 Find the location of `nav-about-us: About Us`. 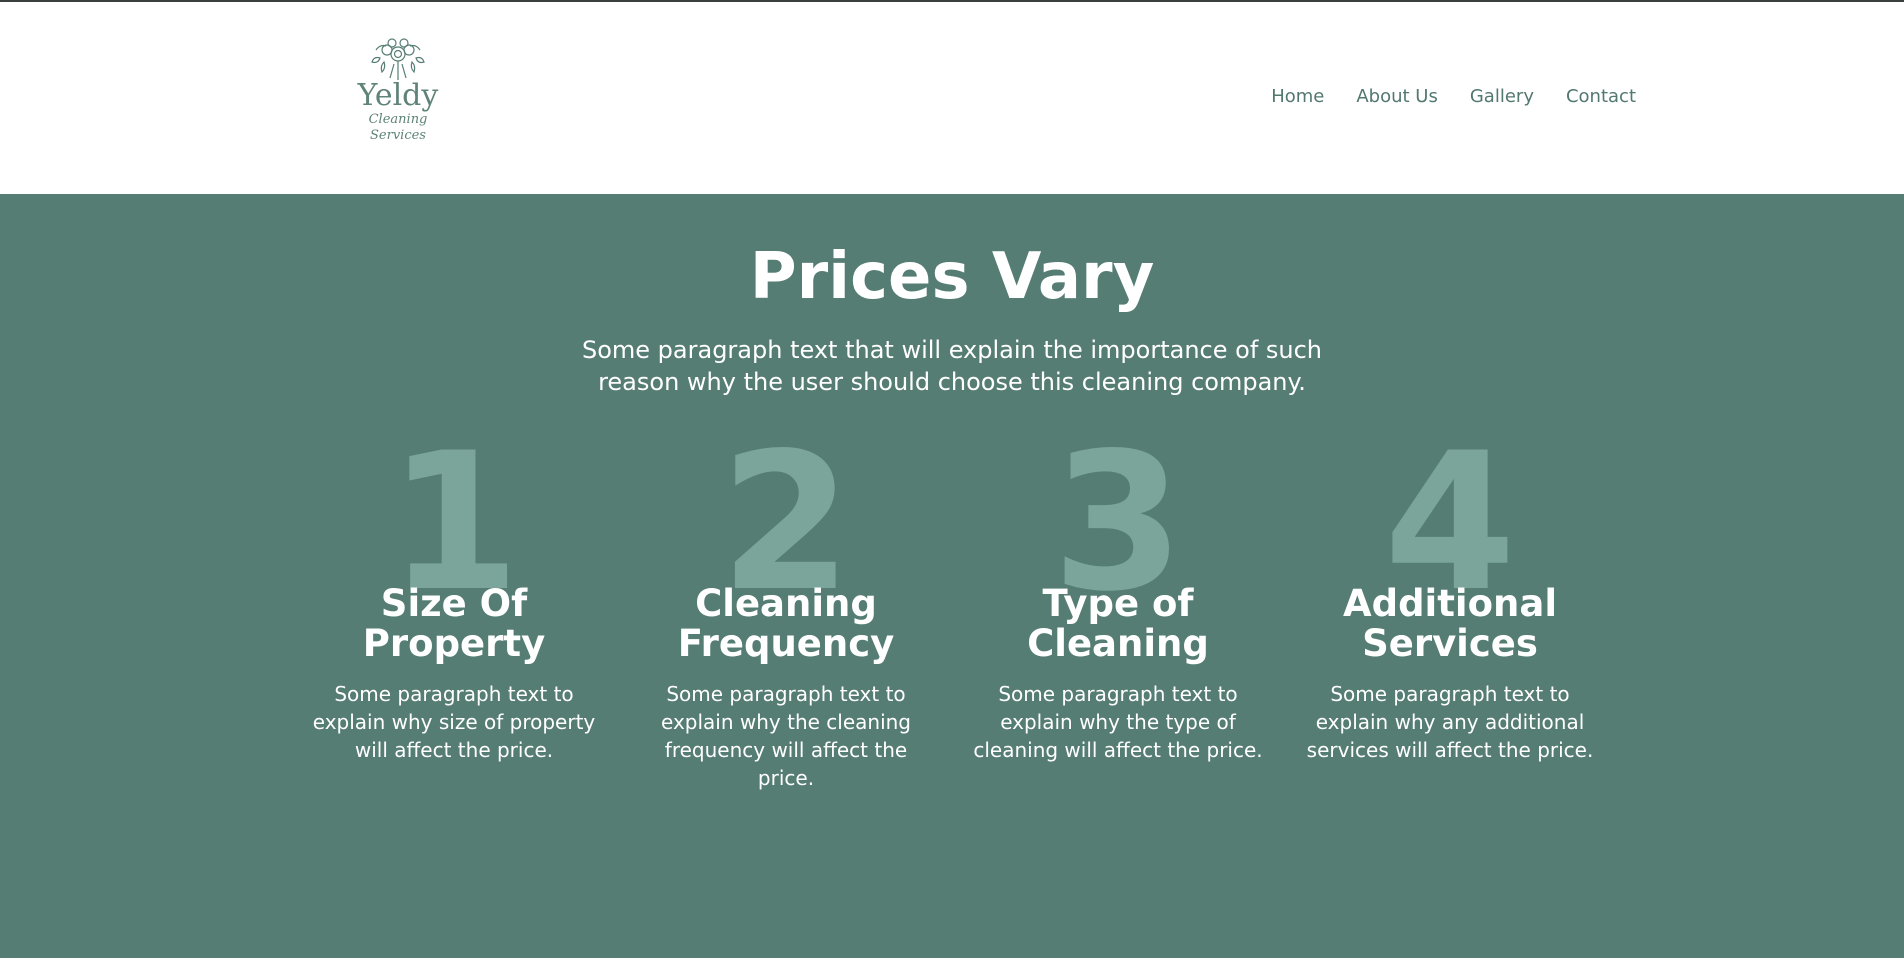

nav-about-us: About Us is located at coordinates (1397, 96).